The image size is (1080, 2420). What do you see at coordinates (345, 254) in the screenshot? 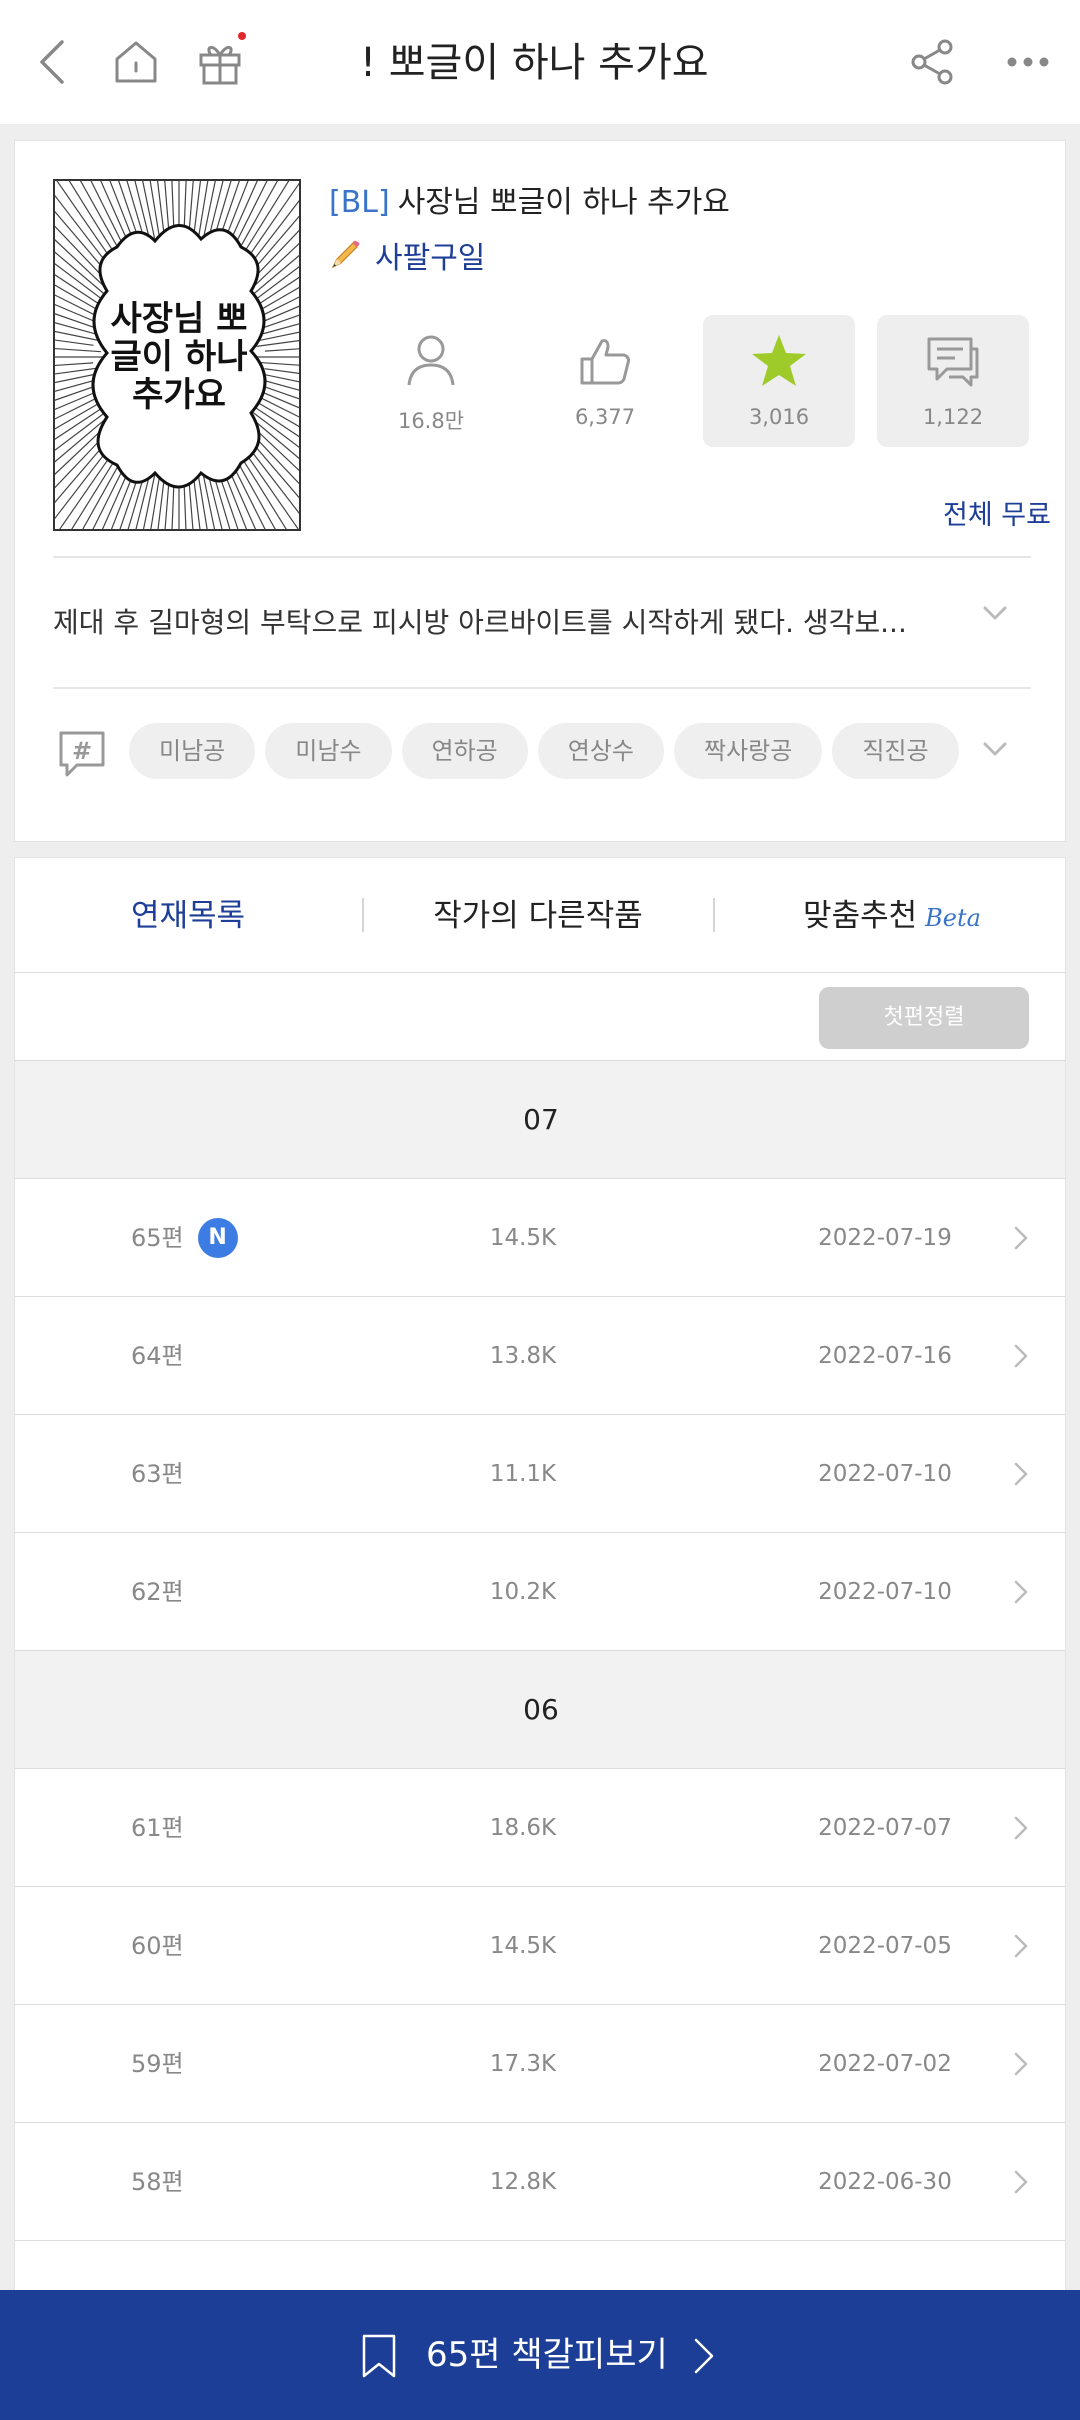
I see `pencil-icon` at bounding box center [345, 254].